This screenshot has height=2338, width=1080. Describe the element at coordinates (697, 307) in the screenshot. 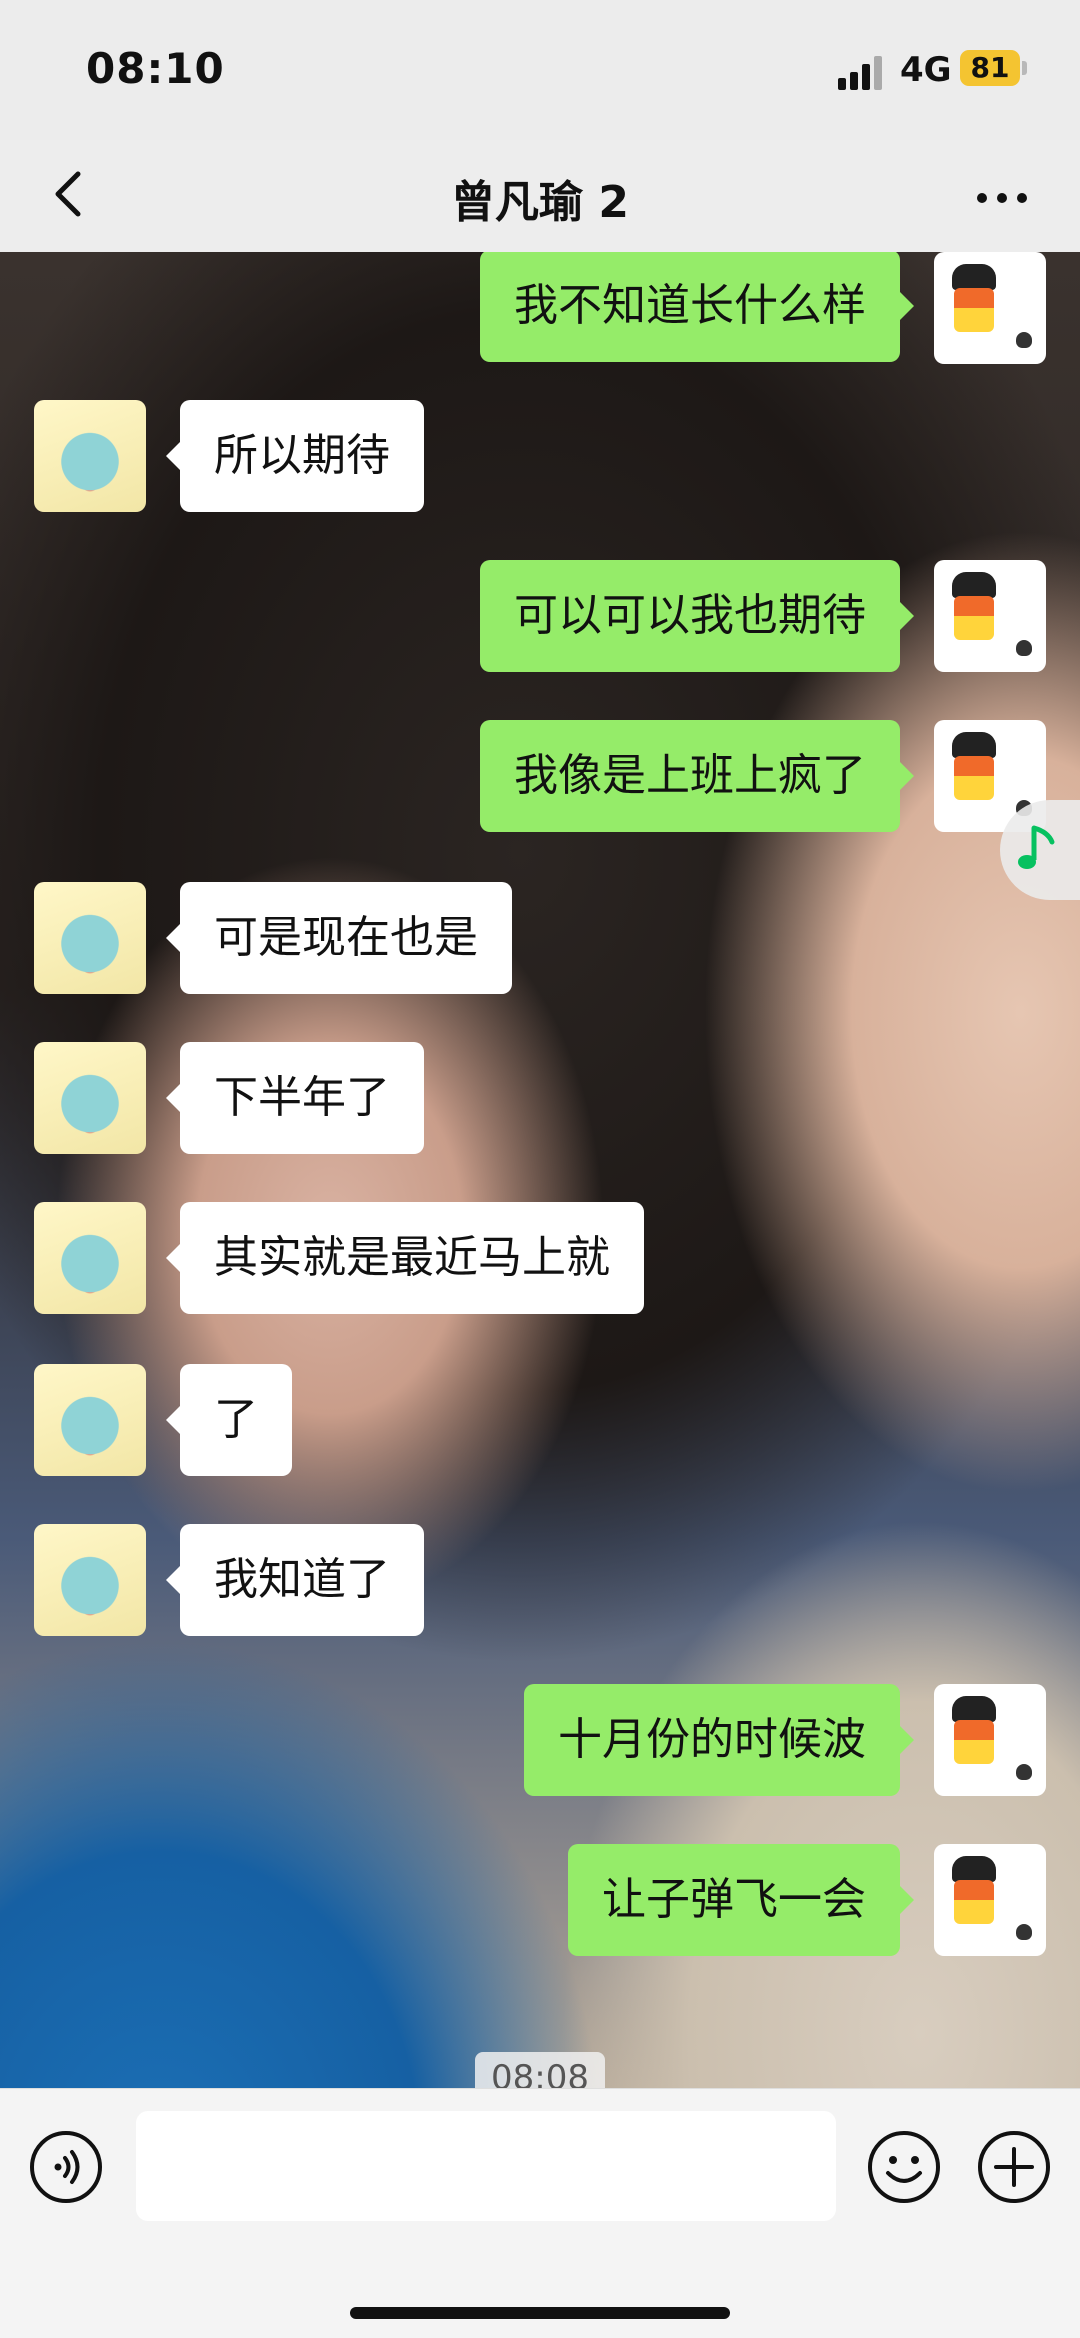

I see `sent-message: 我不知道长什么样` at that location.